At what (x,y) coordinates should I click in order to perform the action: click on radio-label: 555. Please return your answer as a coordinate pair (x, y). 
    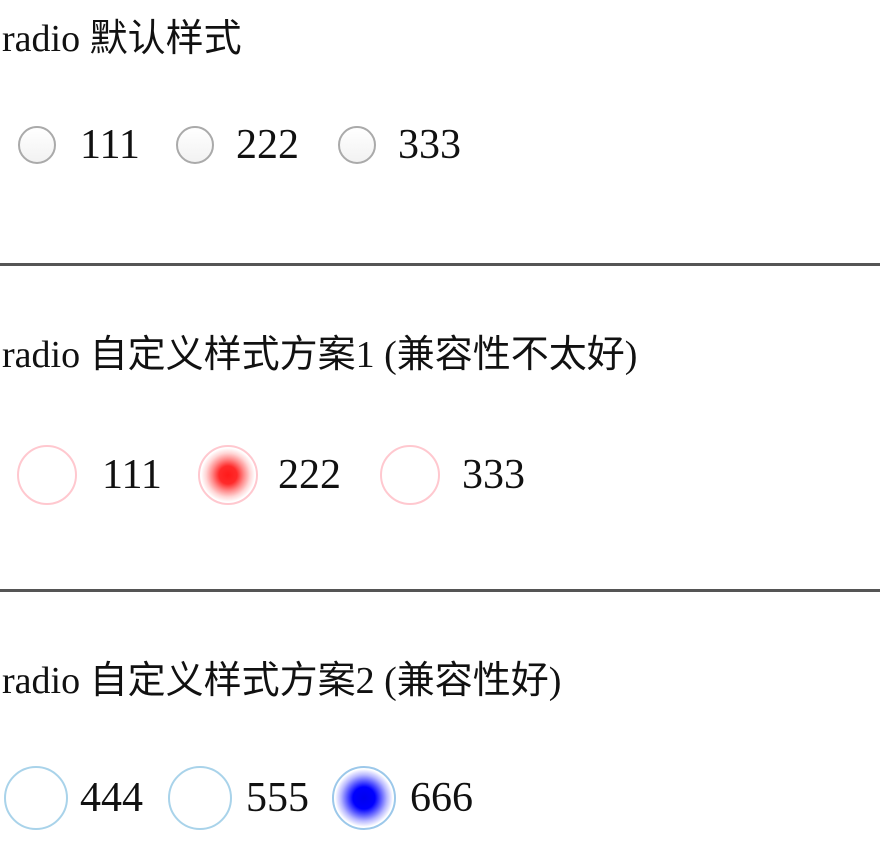
    Looking at the image, I should click on (277, 798).